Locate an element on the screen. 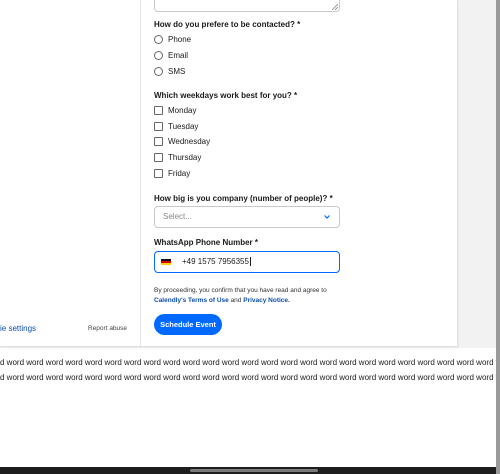 This screenshot has width=500, height=474. weekdays-question: Which weekdays work best for you? * is located at coordinates (226, 95).